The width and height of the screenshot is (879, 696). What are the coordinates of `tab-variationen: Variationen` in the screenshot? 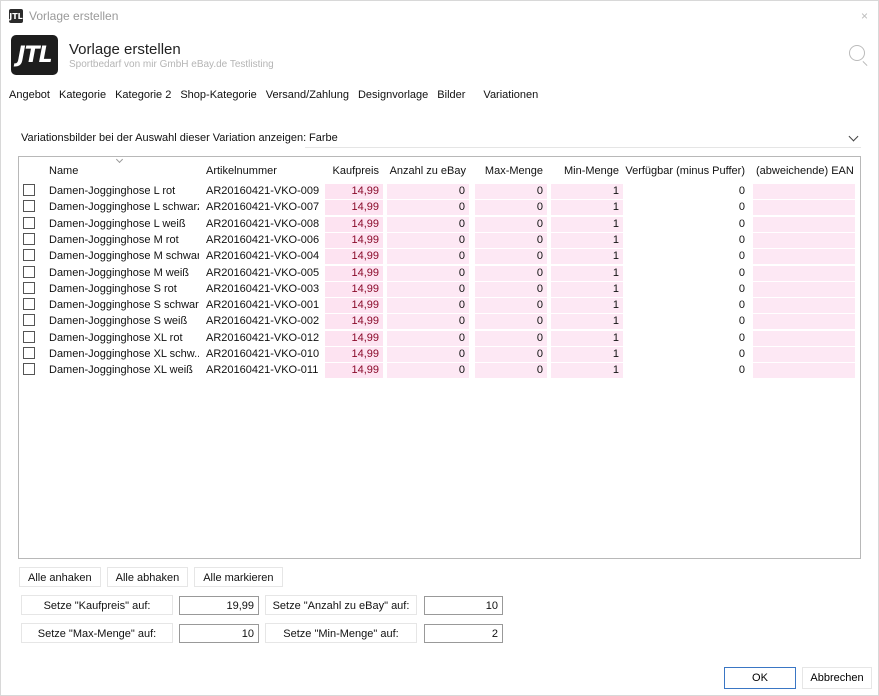 It's located at (510, 97).